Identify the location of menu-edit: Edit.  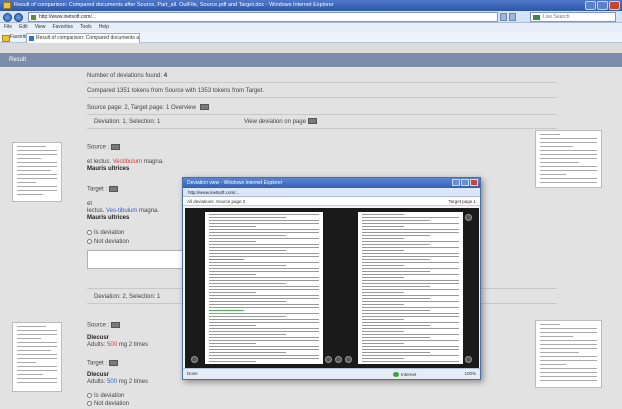
(23, 27).